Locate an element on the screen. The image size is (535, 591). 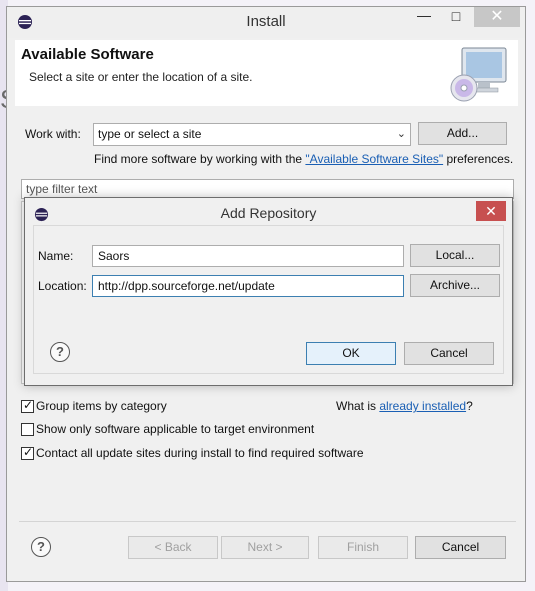
already-installed-text: What is already installed? is located at coordinates (404, 406).